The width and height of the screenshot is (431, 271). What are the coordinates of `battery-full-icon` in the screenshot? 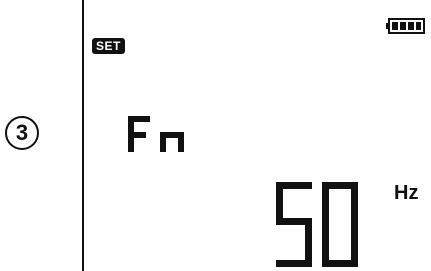 It's located at (405, 26).